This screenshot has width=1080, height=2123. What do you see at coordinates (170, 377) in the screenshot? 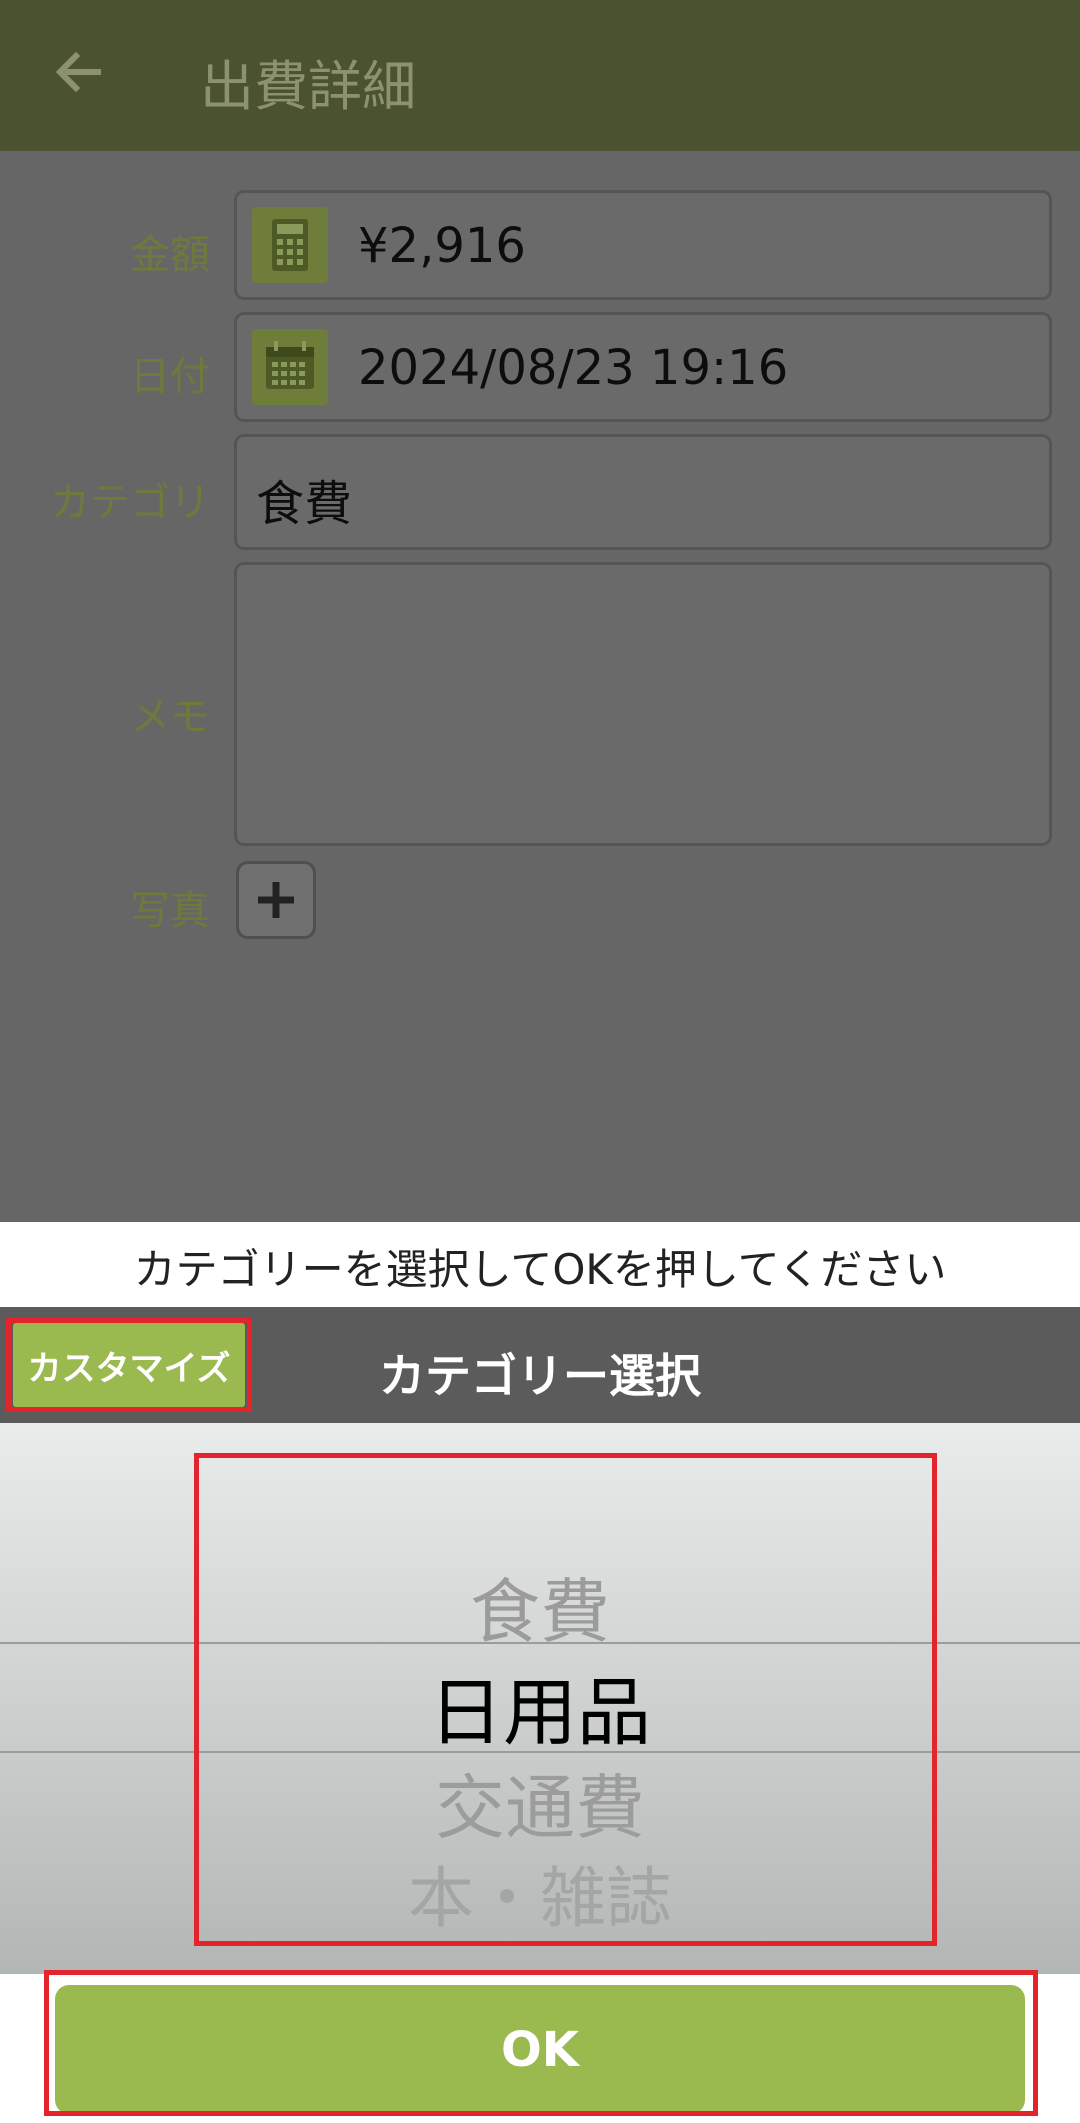
I see `date-label: 日付` at bounding box center [170, 377].